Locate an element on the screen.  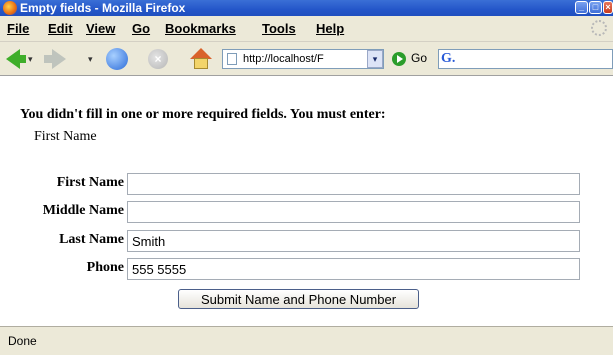
search-engine-icon: G. is located at coordinates (453, 59).